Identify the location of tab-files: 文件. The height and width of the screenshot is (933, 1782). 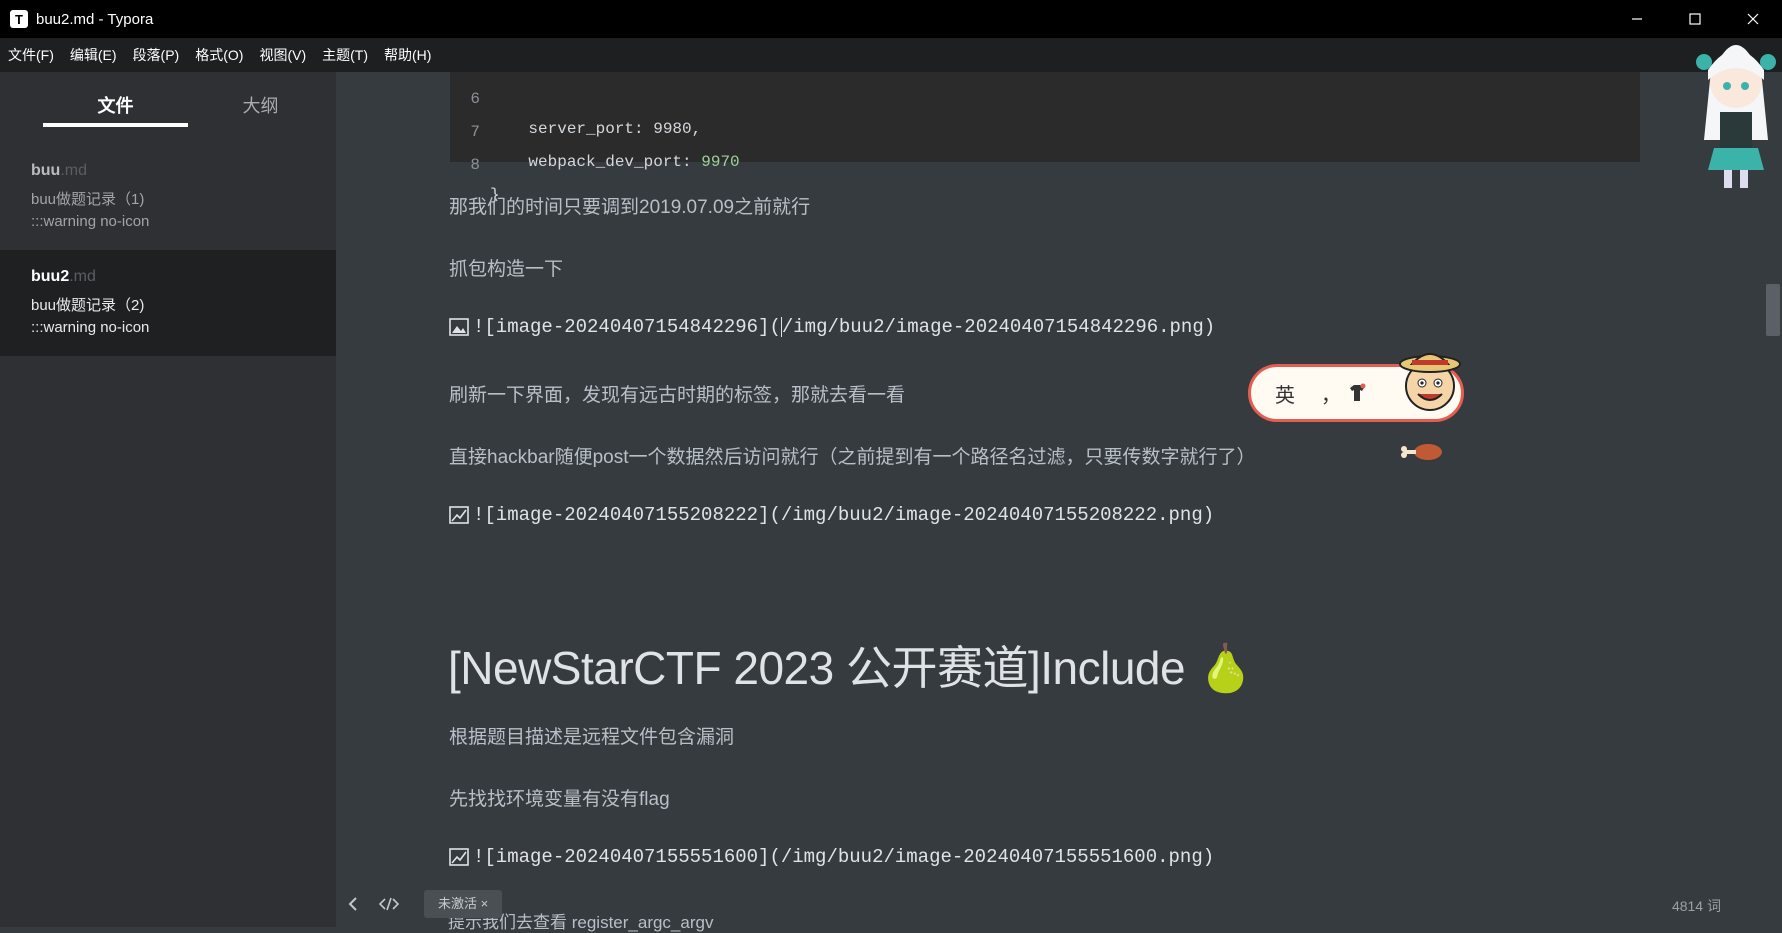
(115, 99).